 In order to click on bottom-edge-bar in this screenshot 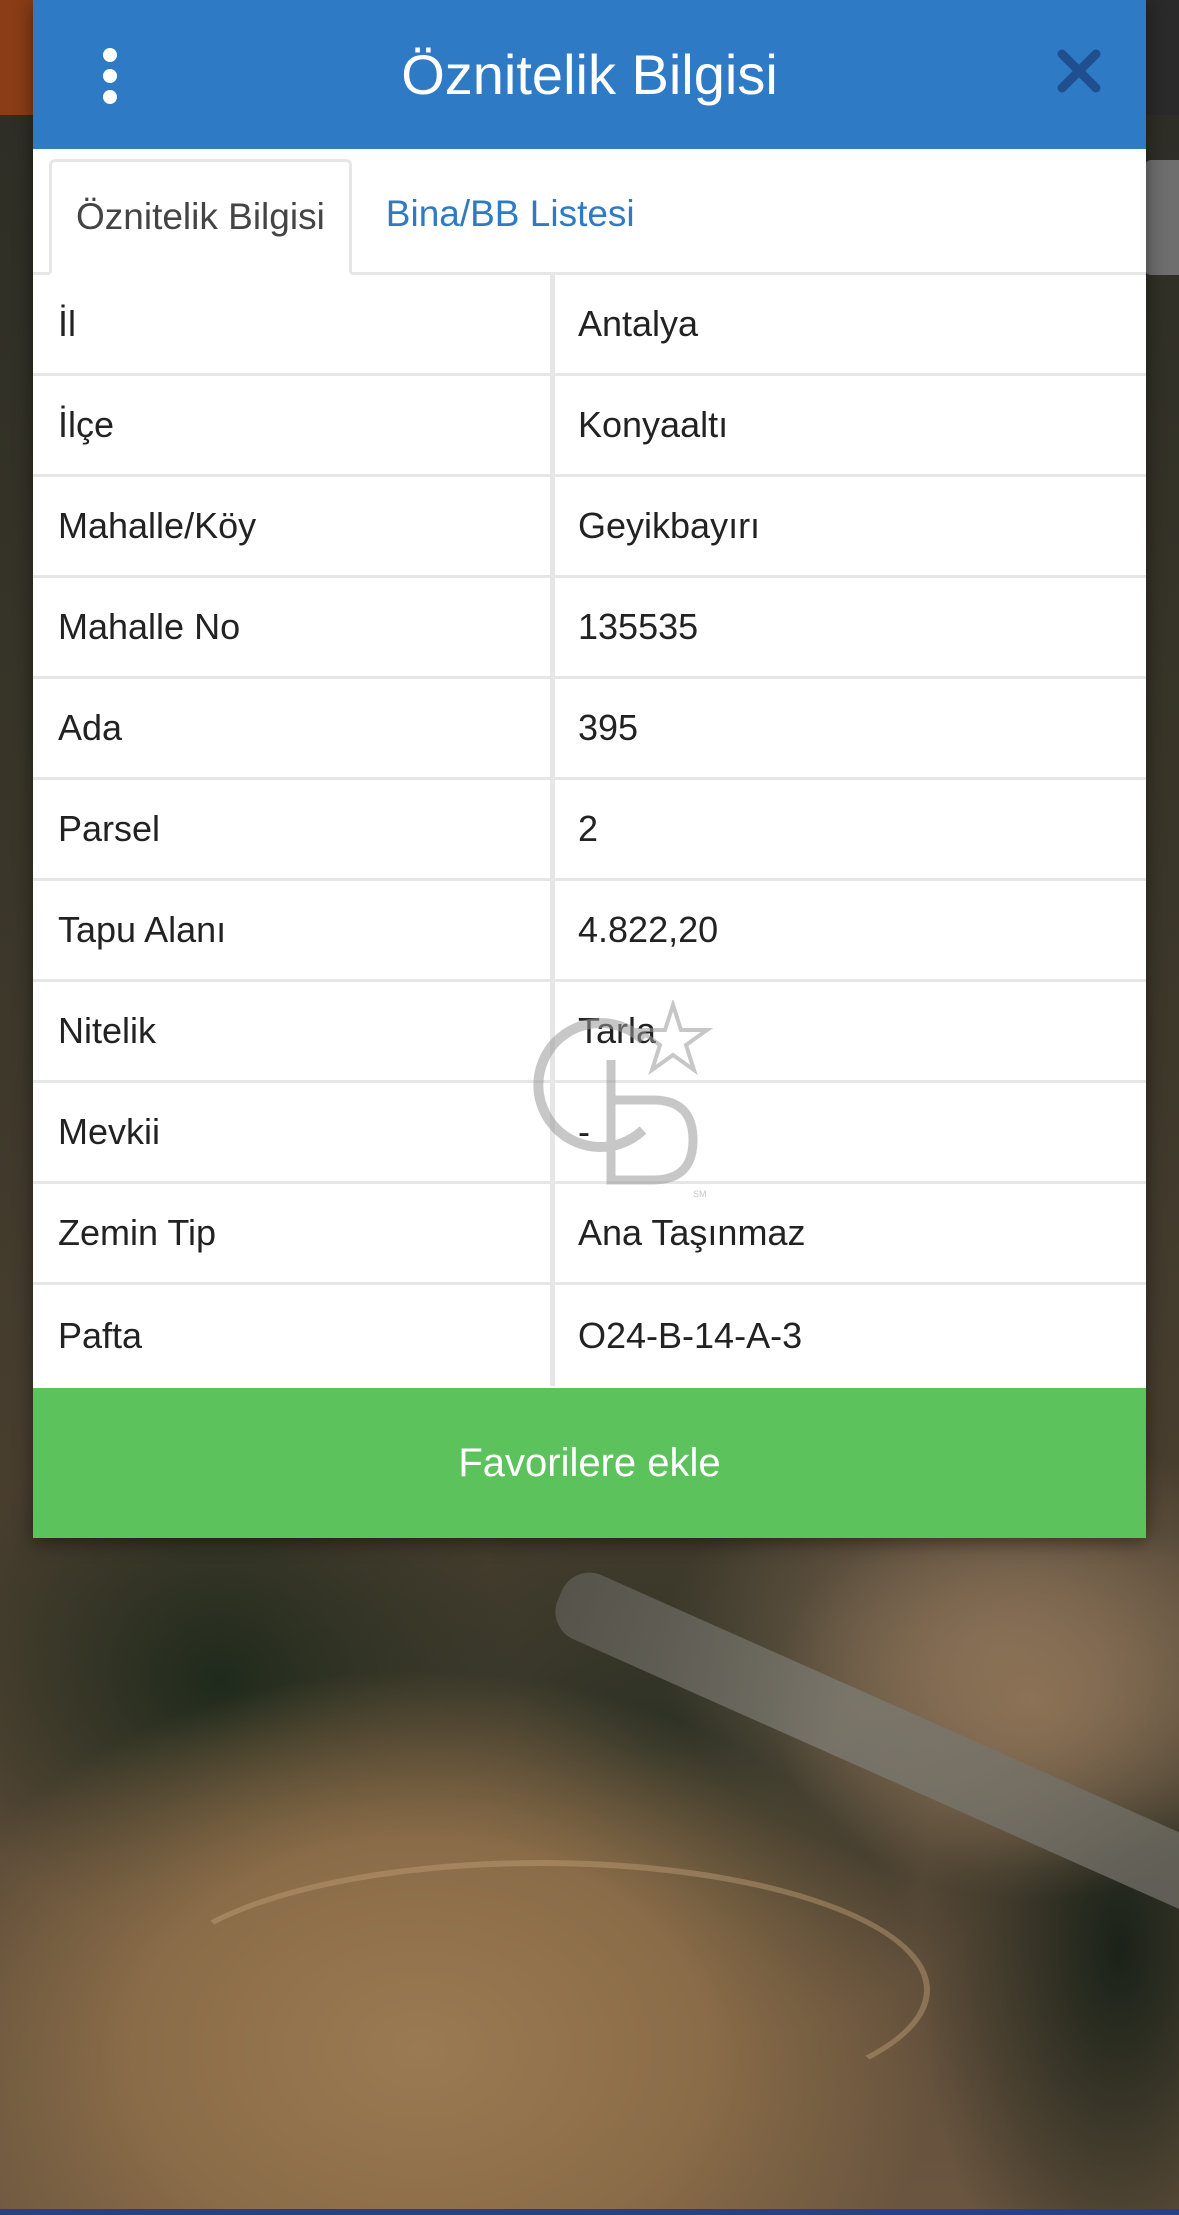, I will do `click(589, 2212)`.